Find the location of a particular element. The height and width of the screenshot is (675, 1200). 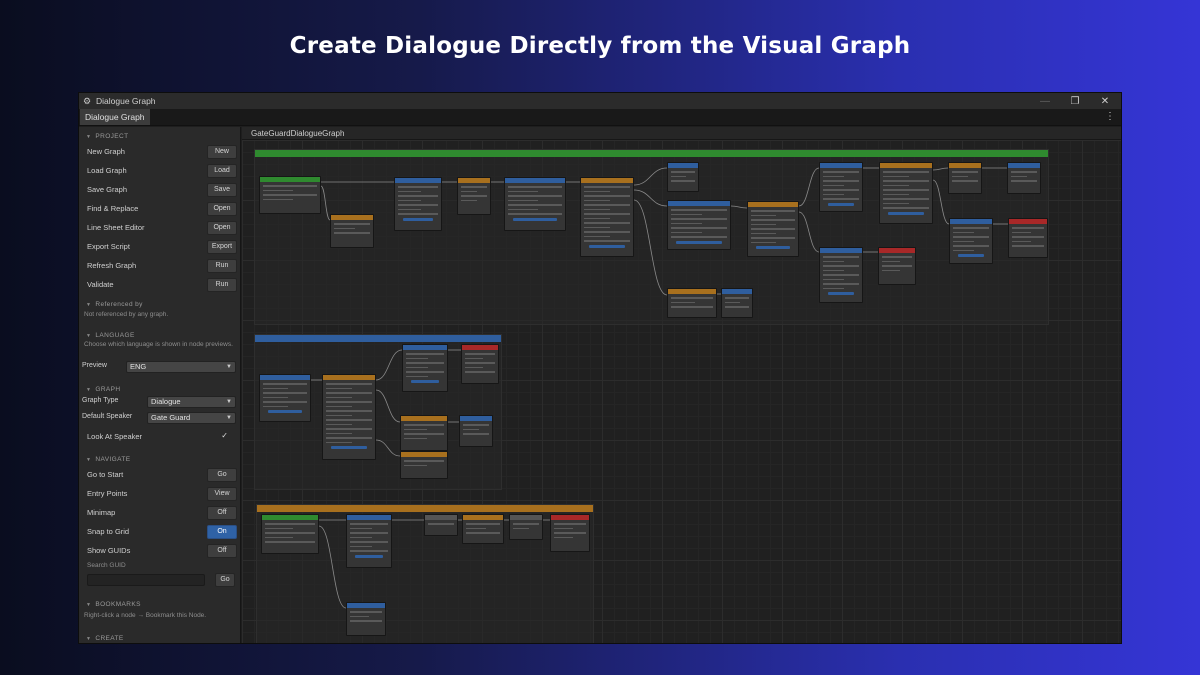

project-row-button: Load is located at coordinates (222, 171).